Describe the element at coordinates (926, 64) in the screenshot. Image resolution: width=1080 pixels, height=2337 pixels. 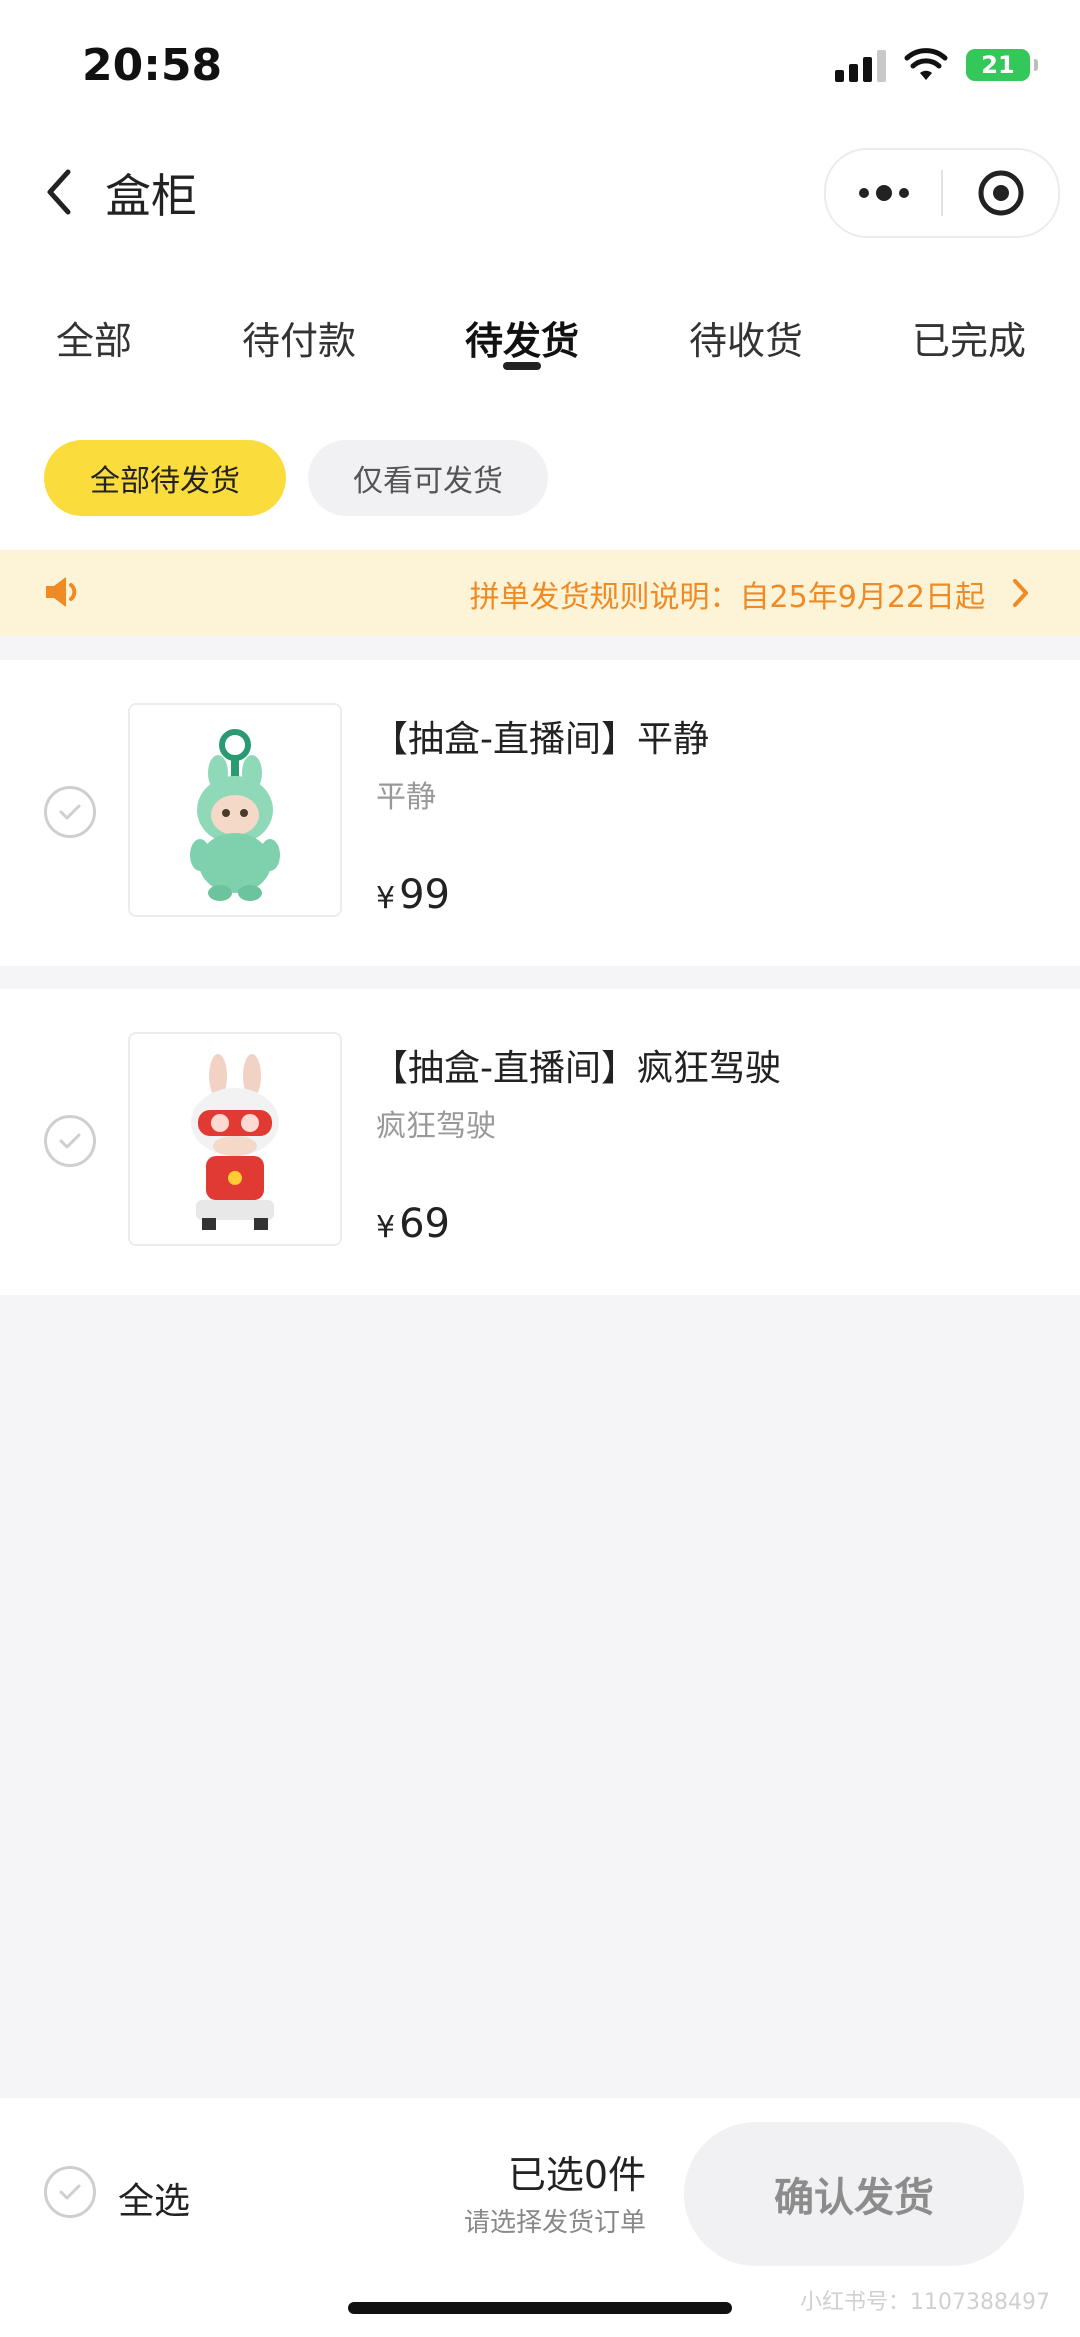
I see `wifi-icon` at that location.